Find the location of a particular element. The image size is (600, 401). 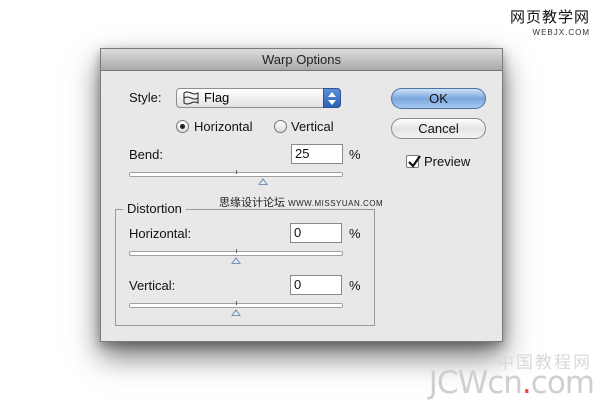

watermark-middle: 思缘设计论坛 WWW.MISSYUAN.COM is located at coordinates (301, 202).